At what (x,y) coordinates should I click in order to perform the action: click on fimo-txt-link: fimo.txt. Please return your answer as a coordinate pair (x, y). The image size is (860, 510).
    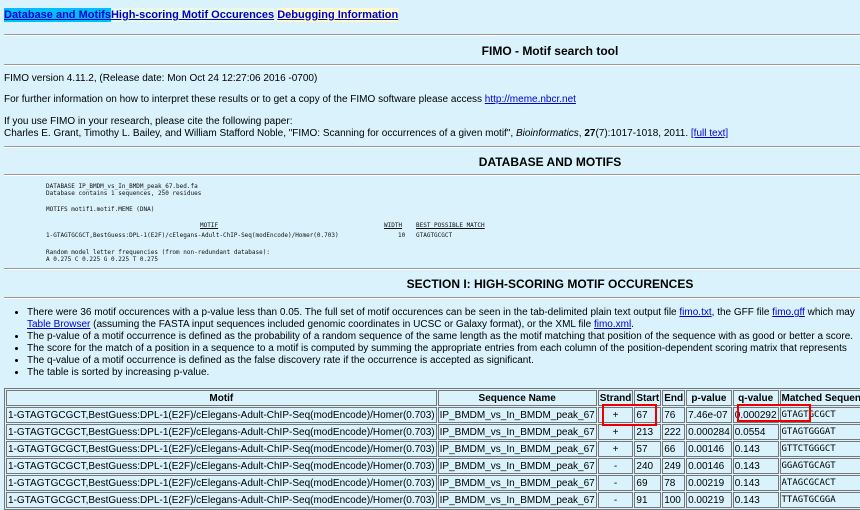
    Looking at the image, I should click on (695, 312).